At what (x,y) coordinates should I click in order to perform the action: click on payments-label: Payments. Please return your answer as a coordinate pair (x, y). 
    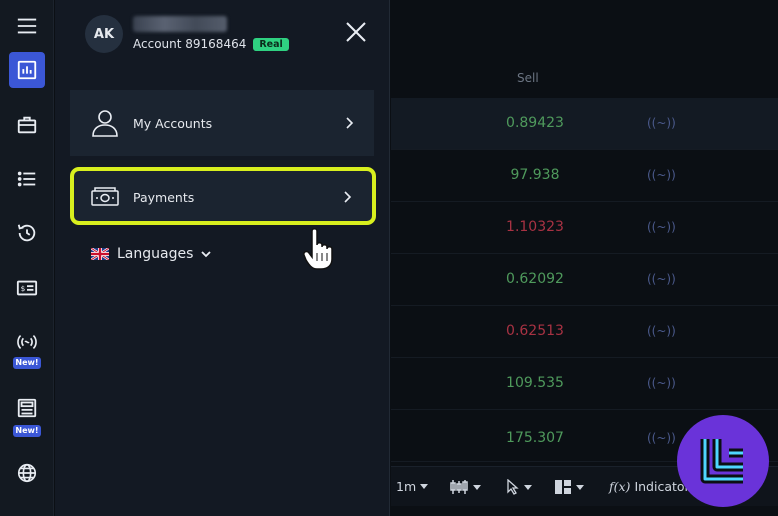
    Looking at the image, I should click on (164, 197).